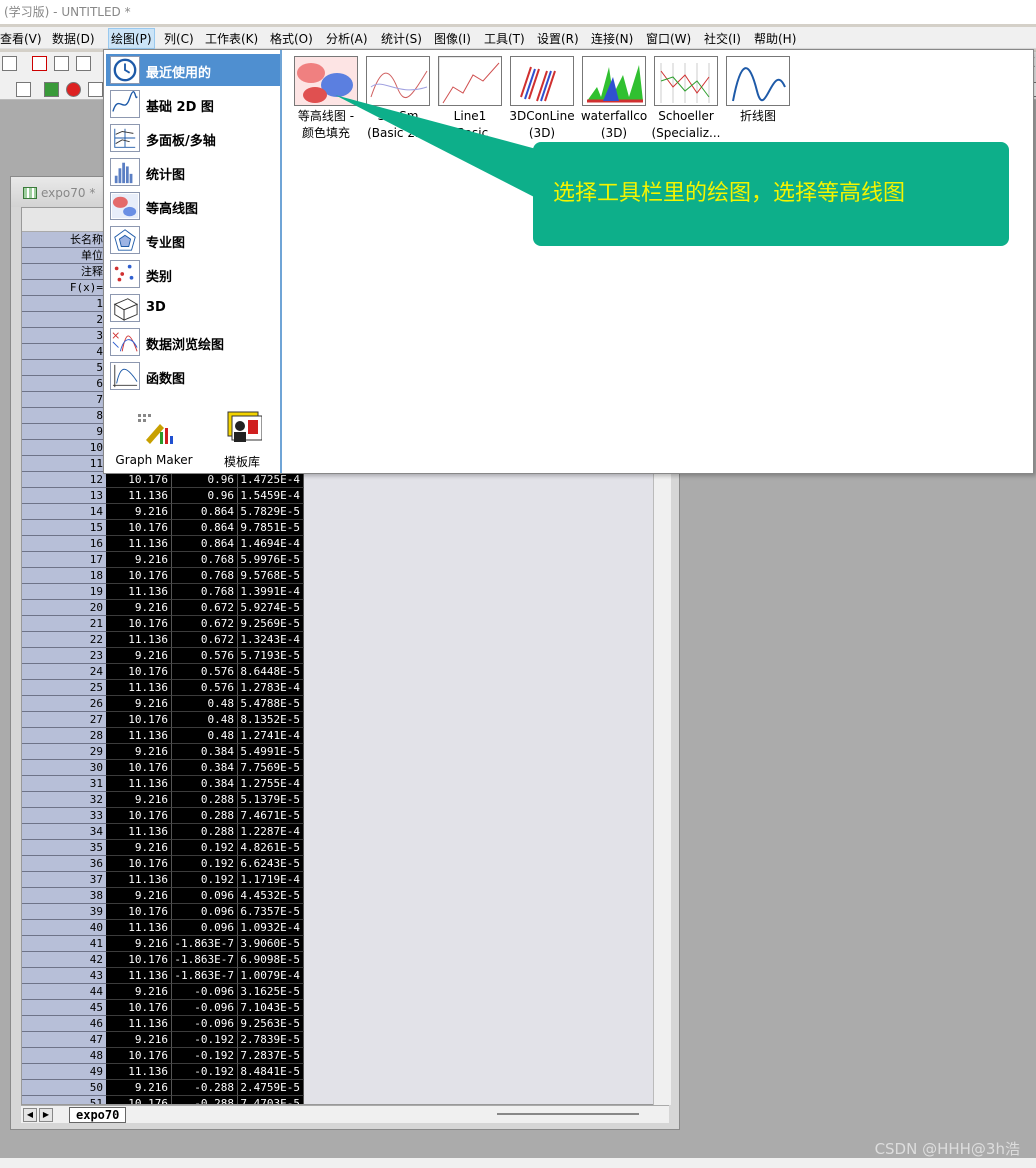 The image size is (1036, 1168). Describe the element at coordinates (271, 1040) in the screenshot. I see `table-cell: 2.7839E-5` at that location.